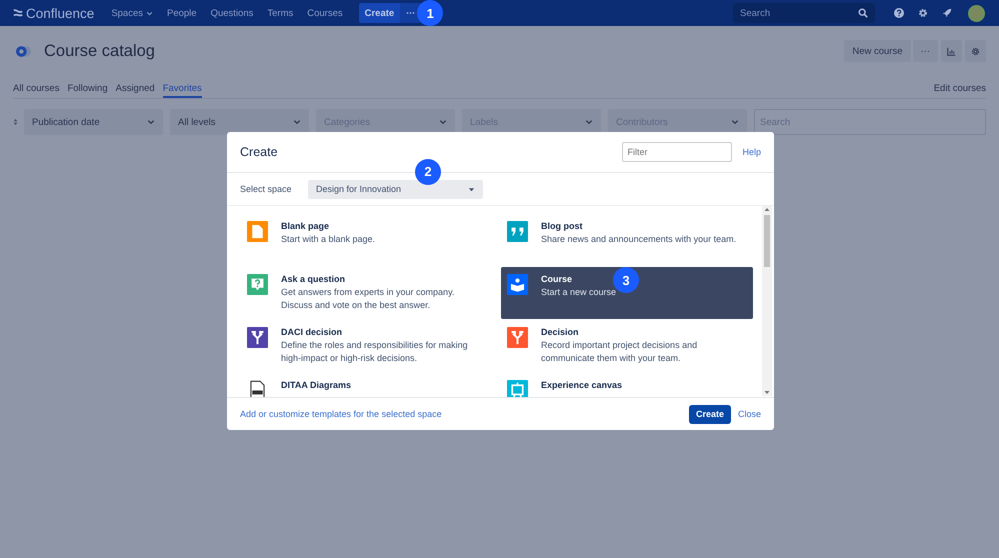 This screenshot has height=558, width=999. Describe the element at coordinates (581, 385) in the screenshot. I see `template-title: Experience canvas` at that location.